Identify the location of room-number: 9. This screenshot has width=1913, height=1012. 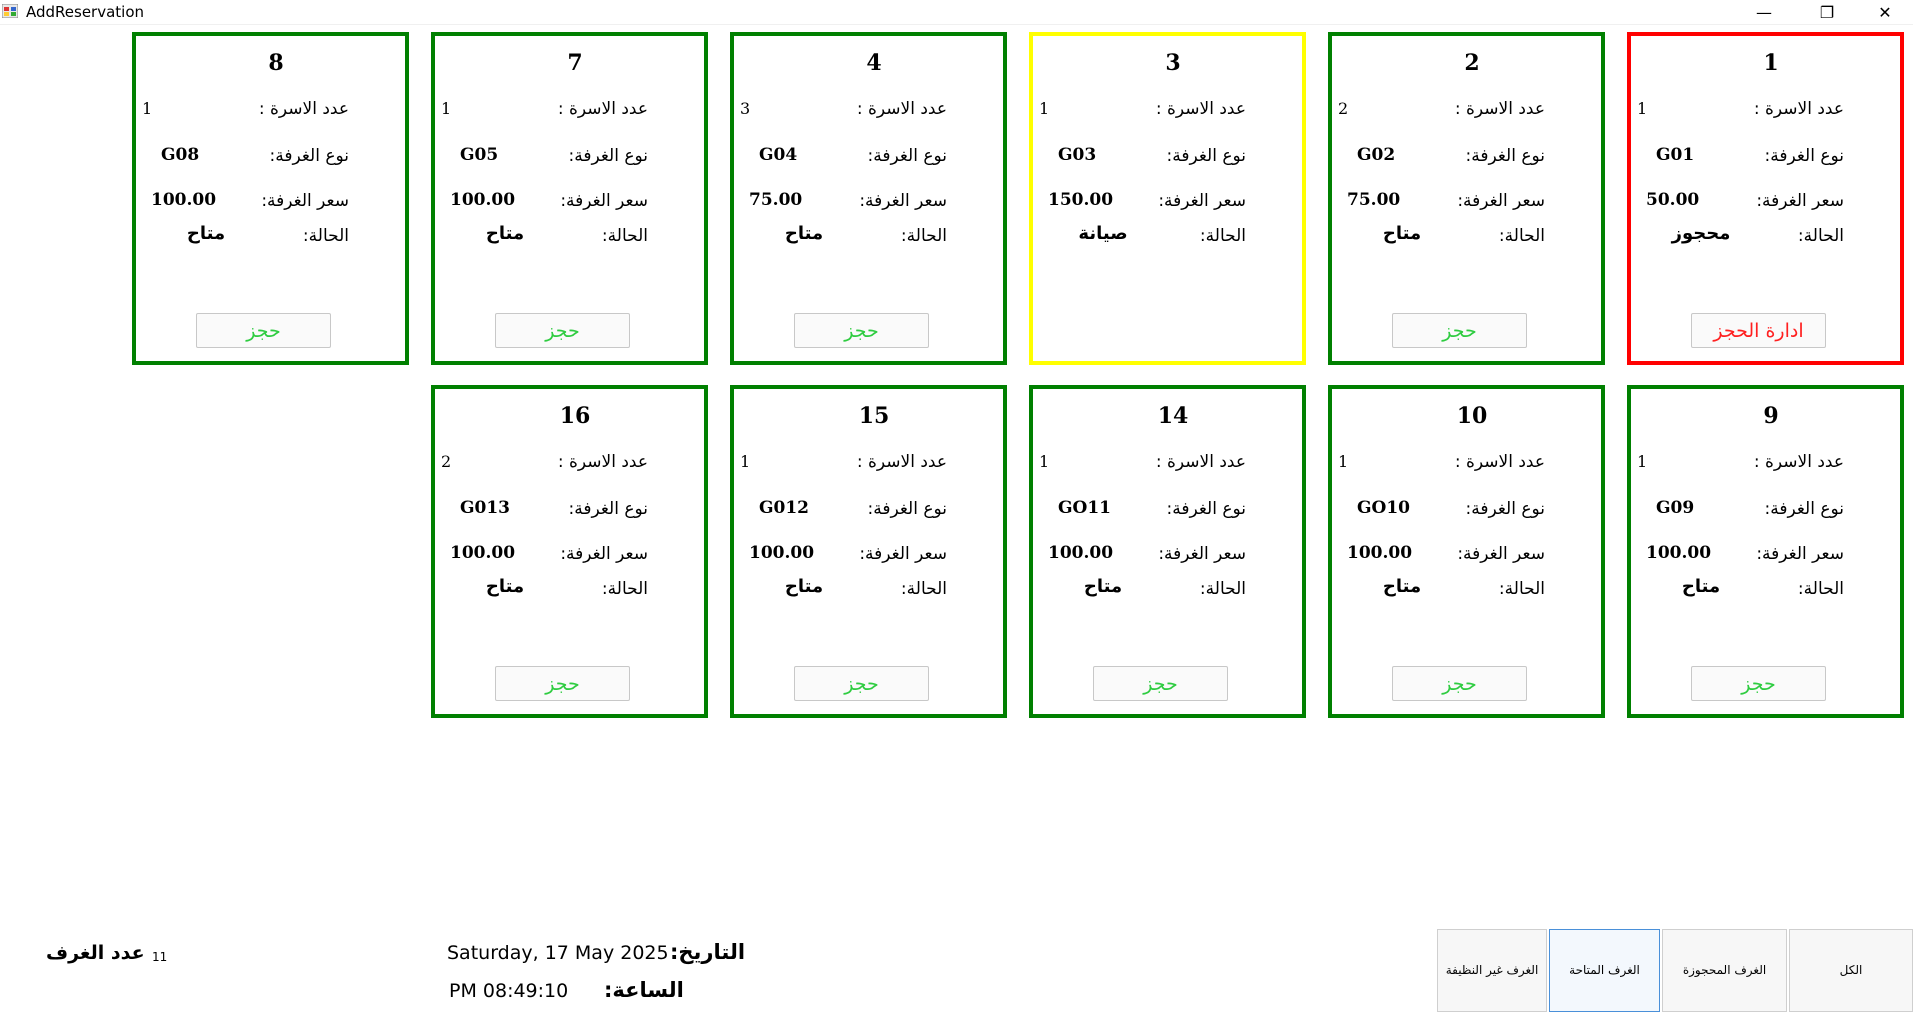
(1771, 416).